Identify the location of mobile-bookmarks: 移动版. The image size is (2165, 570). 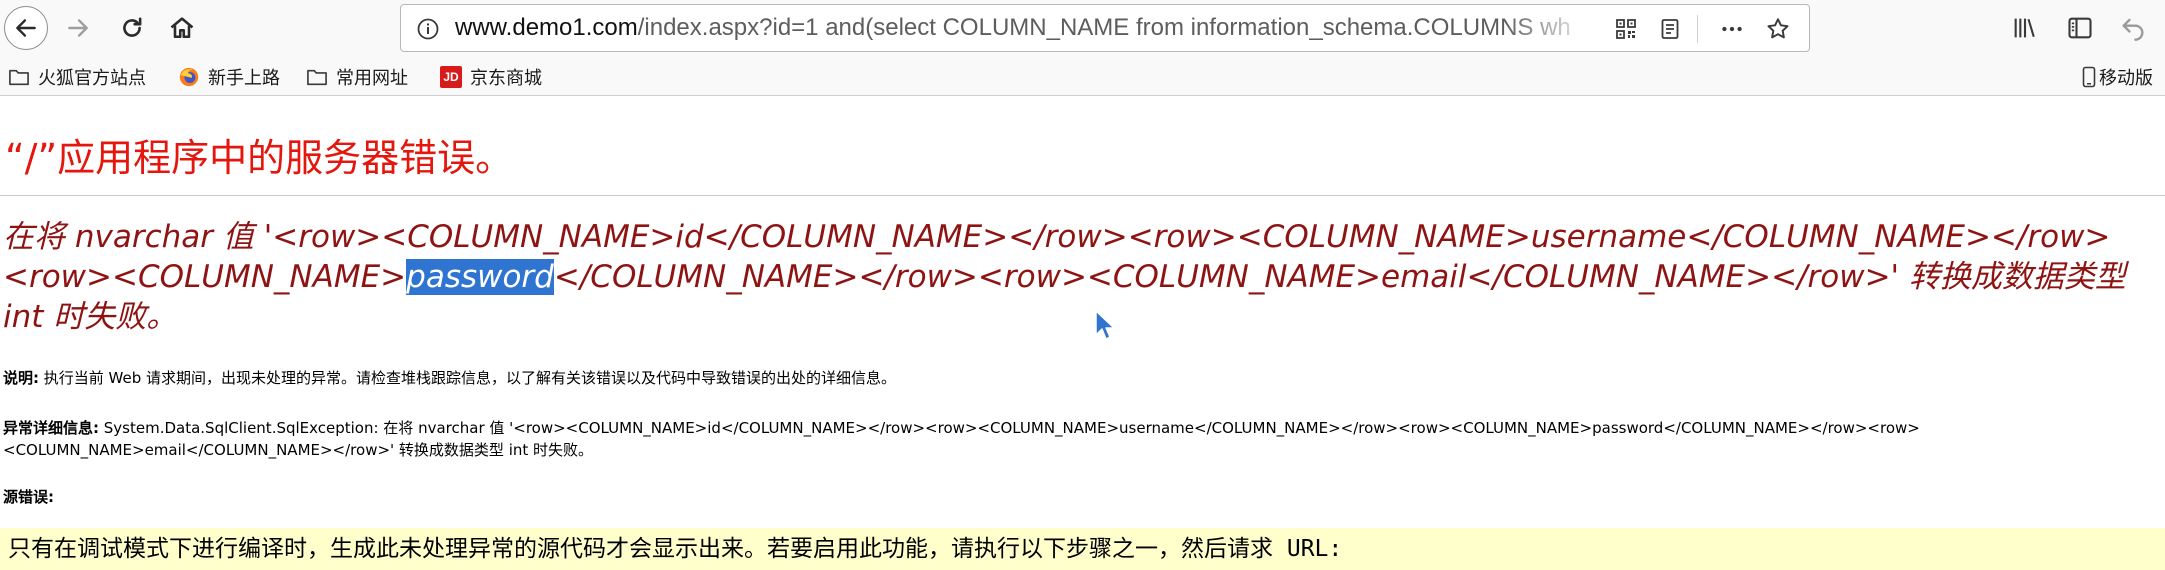
(2117, 77).